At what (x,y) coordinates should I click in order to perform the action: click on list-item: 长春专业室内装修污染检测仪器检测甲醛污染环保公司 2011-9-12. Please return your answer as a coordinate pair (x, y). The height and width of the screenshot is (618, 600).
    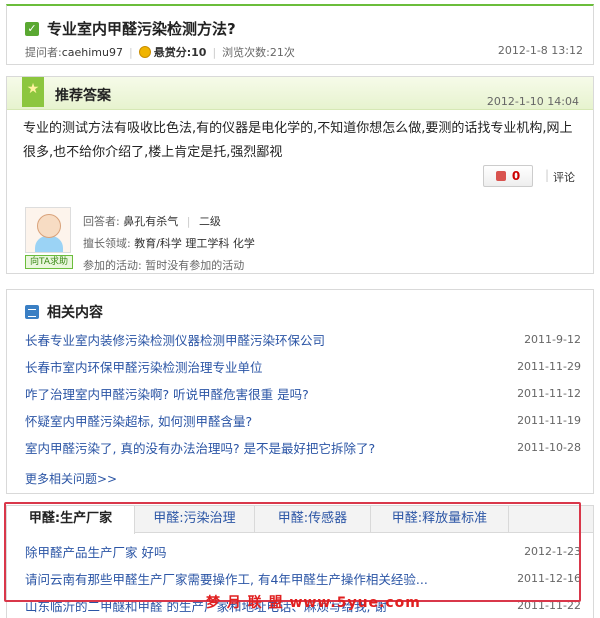
    Looking at the image, I should click on (303, 339).